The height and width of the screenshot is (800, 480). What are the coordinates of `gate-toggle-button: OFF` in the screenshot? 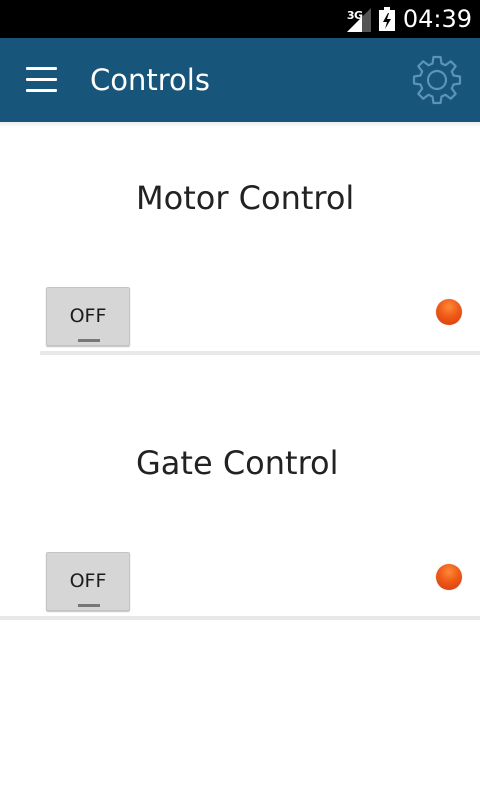 It's located at (88, 581).